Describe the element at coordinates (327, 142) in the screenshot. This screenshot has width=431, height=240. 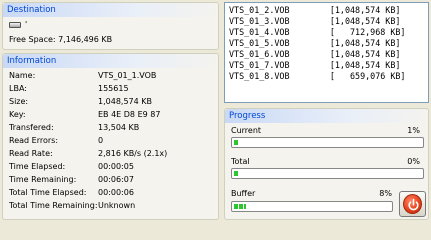
I see `current-progress-bar` at that location.